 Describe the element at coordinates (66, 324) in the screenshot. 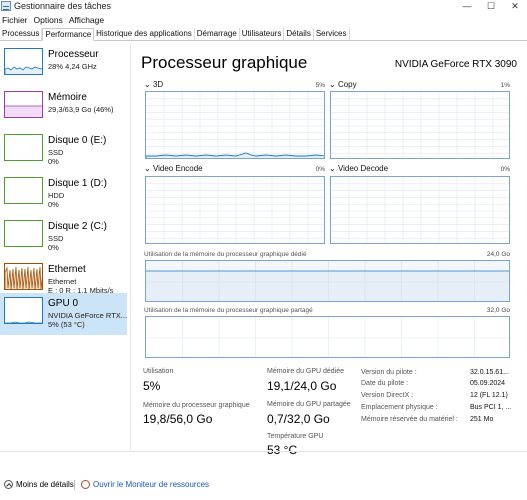

I see `sidebar-item-usage: 5% (53 °C)` at that location.